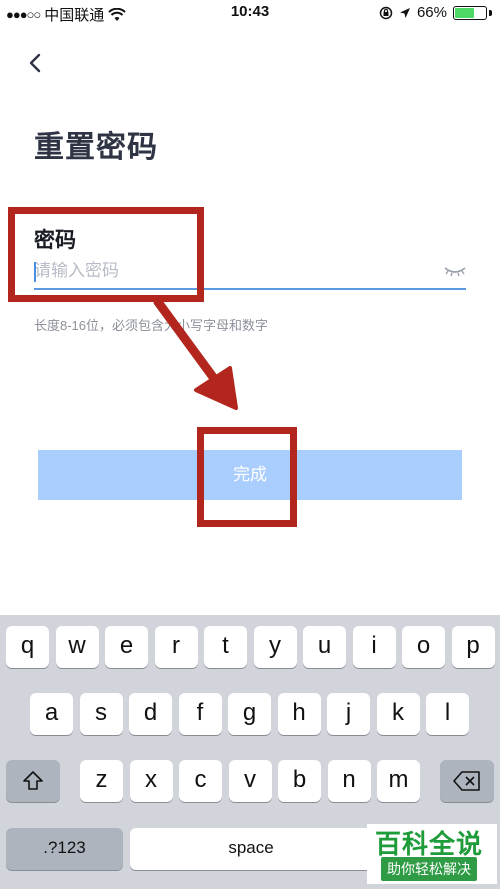  I want to click on key-a: a, so click(51, 714).